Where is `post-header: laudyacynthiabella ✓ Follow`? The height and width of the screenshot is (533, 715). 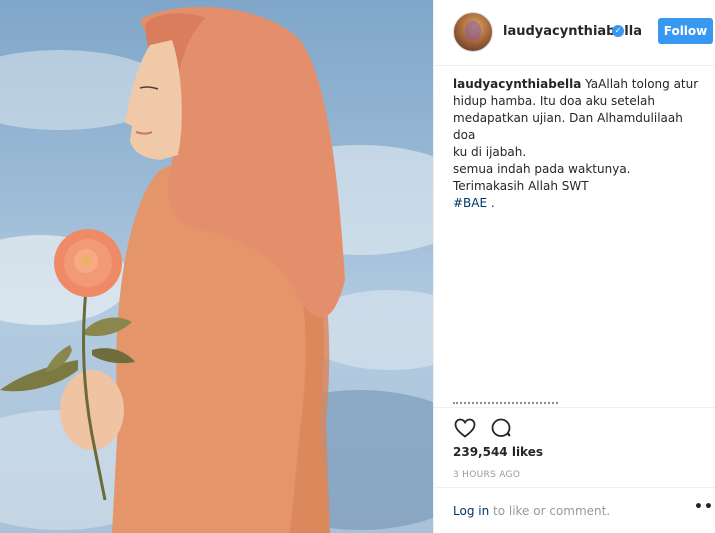 post-header: laudyacynthiabella ✓ Follow is located at coordinates (574, 33).